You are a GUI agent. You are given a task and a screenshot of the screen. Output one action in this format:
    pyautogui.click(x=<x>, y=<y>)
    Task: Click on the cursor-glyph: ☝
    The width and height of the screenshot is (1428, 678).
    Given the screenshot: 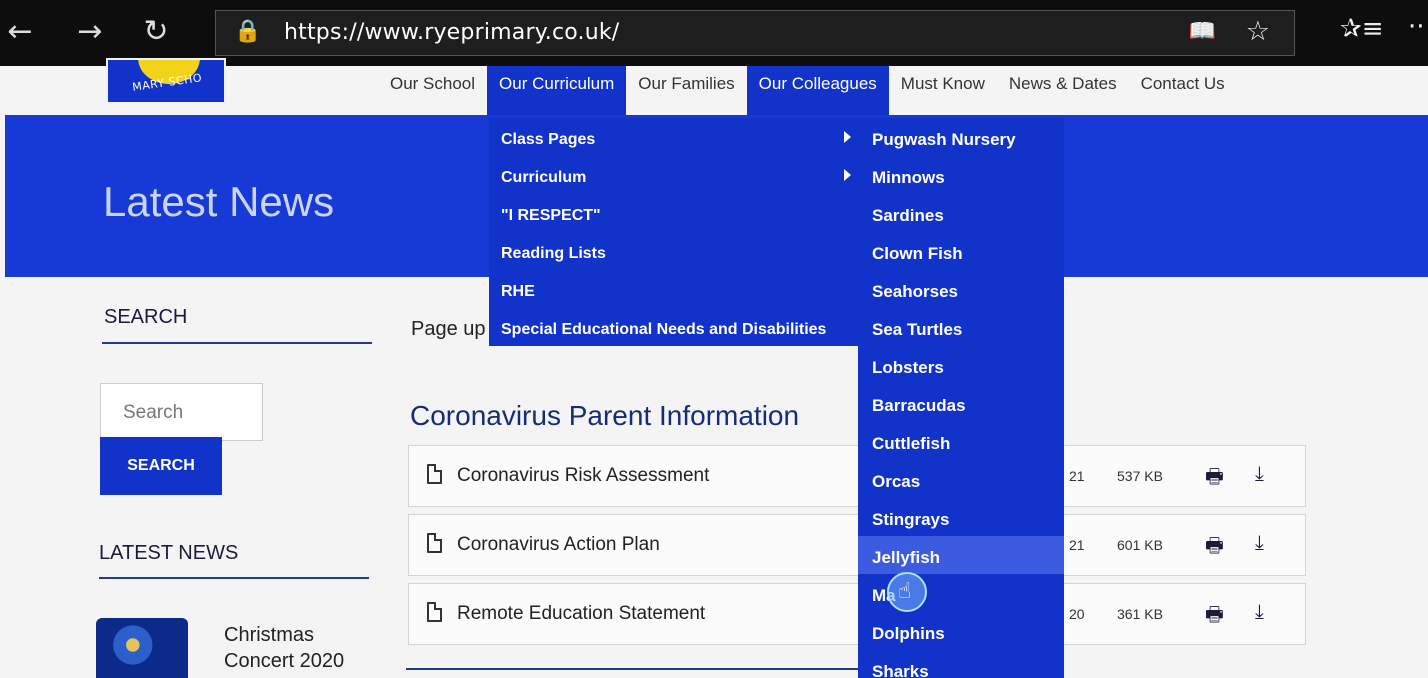 What is the action you would take?
    pyautogui.click(x=905, y=591)
    